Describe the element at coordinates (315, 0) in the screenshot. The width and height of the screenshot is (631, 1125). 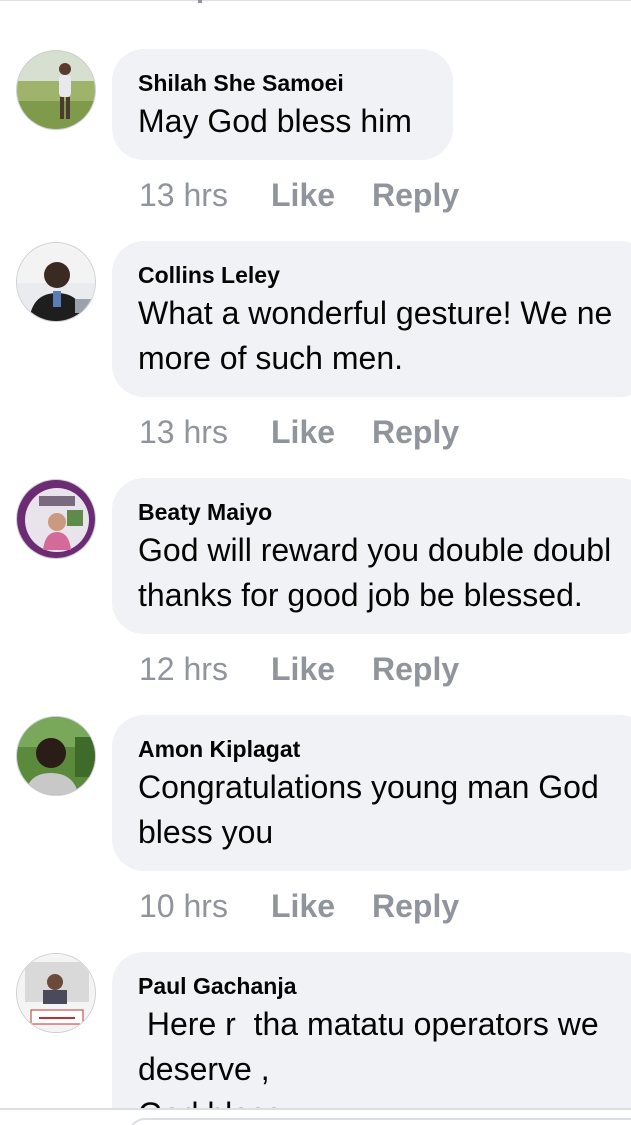
I see `top-divider` at that location.